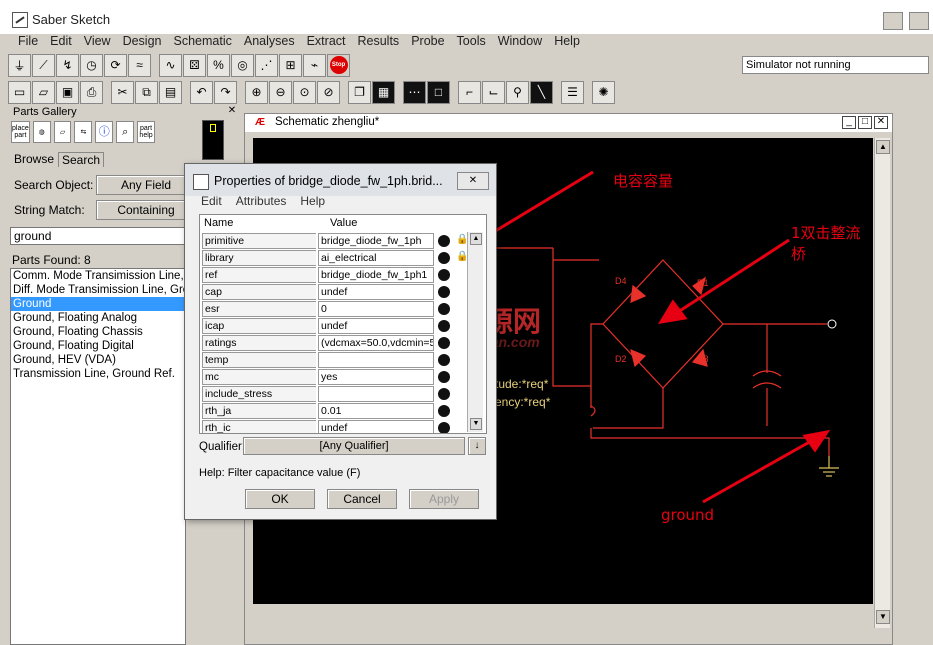 The image size is (933, 645). What do you see at coordinates (34, 159) in the screenshot?
I see `tab-browse: Browse` at bounding box center [34, 159].